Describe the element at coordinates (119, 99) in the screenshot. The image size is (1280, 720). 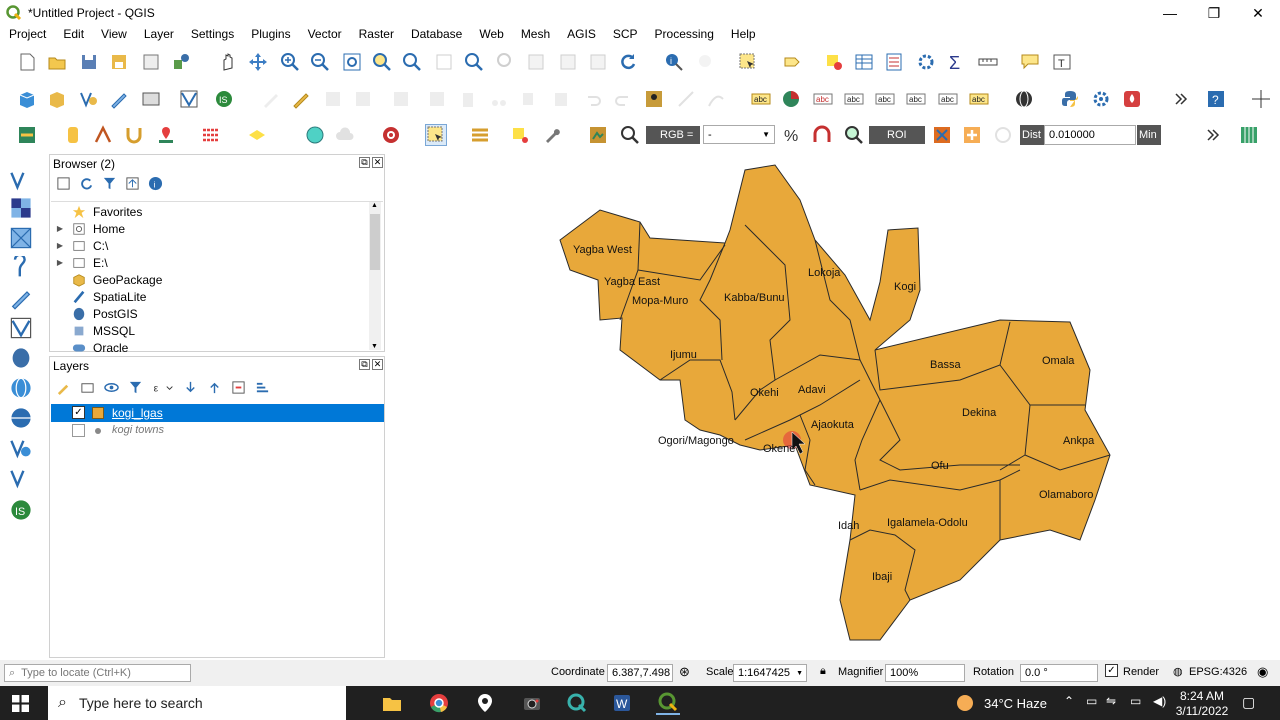
I see `digitize-icon` at that location.